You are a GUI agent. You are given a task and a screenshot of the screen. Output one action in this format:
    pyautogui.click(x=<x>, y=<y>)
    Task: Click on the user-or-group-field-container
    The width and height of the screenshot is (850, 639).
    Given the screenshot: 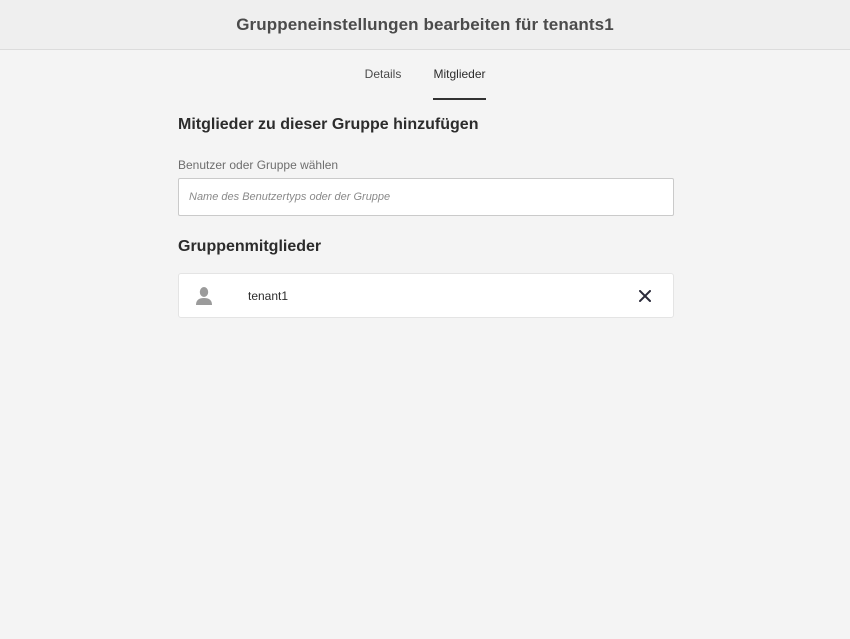 What is the action you would take?
    pyautogui.click(x=426, y=197)
    